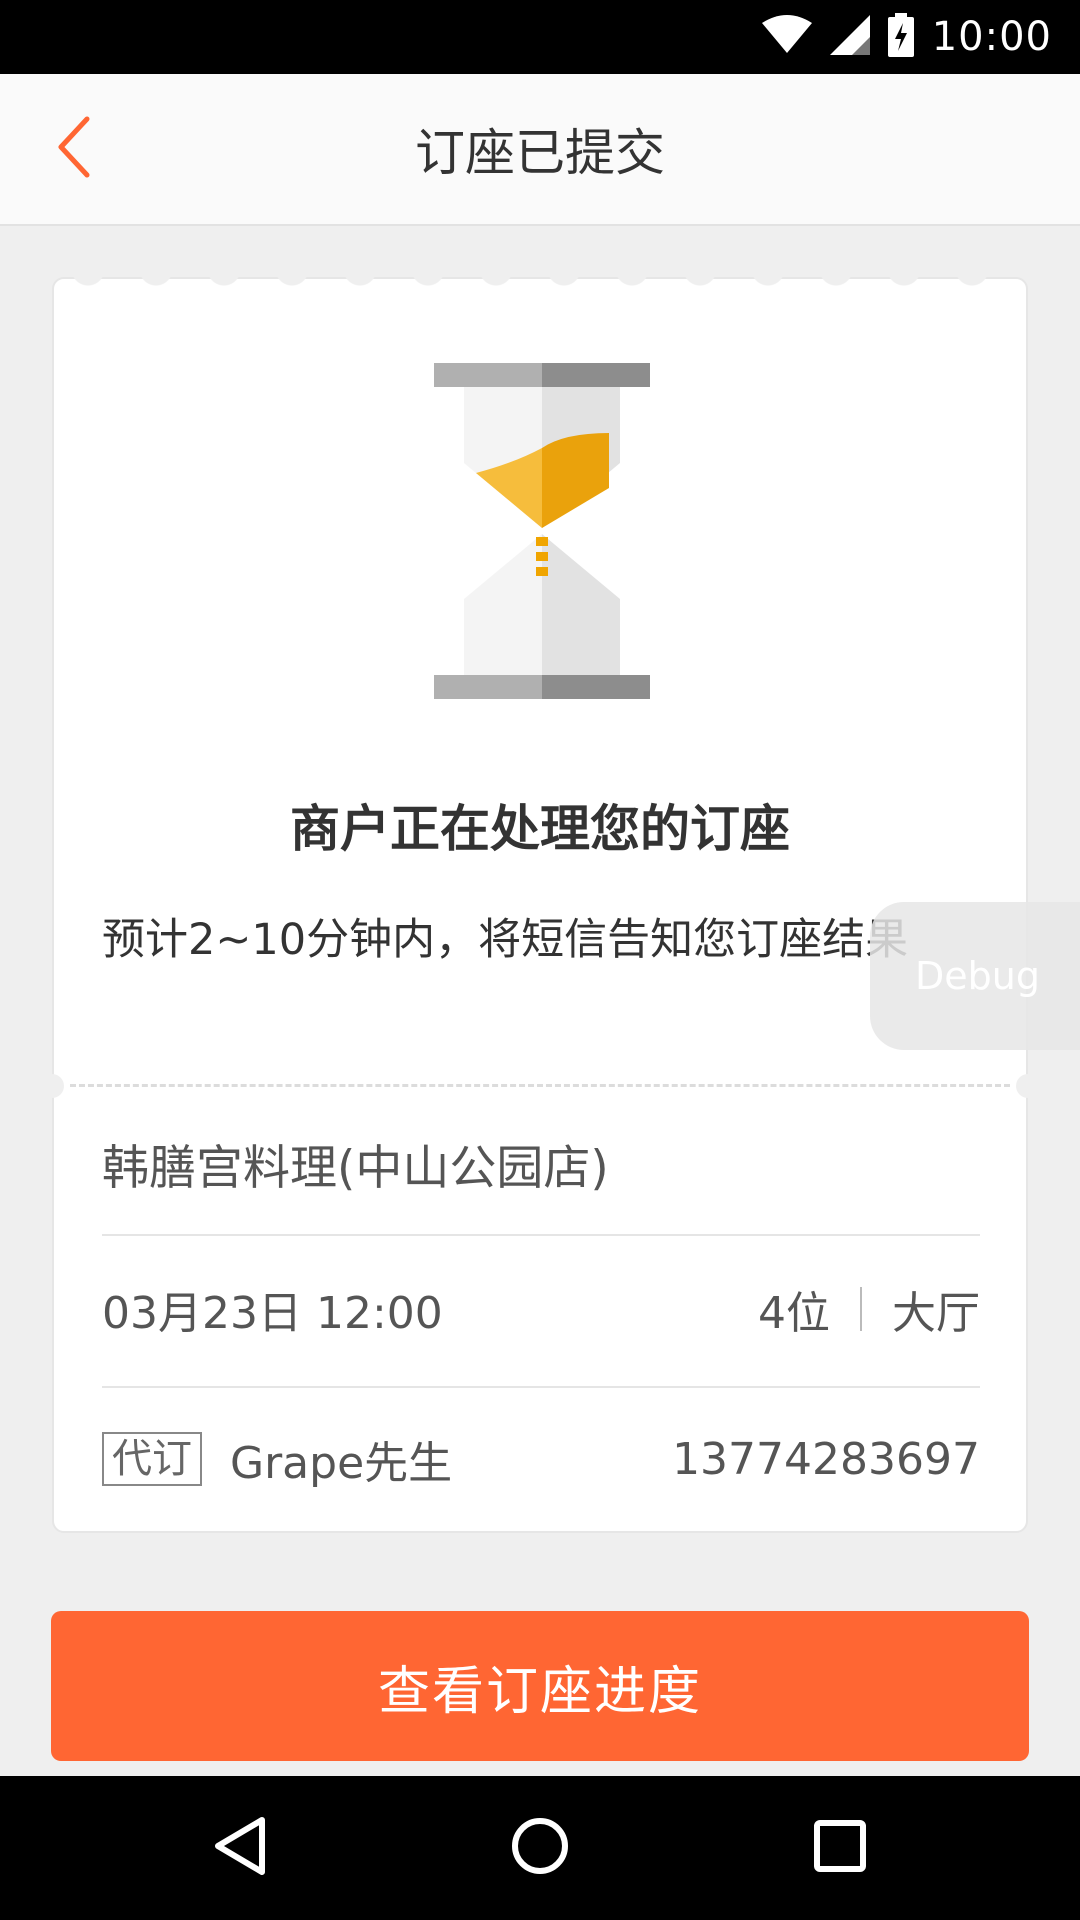 This screenshot has width=1080, height=1920. I want to click on reservation-datetime: 03月23日 12:00, so click(272, 1313).